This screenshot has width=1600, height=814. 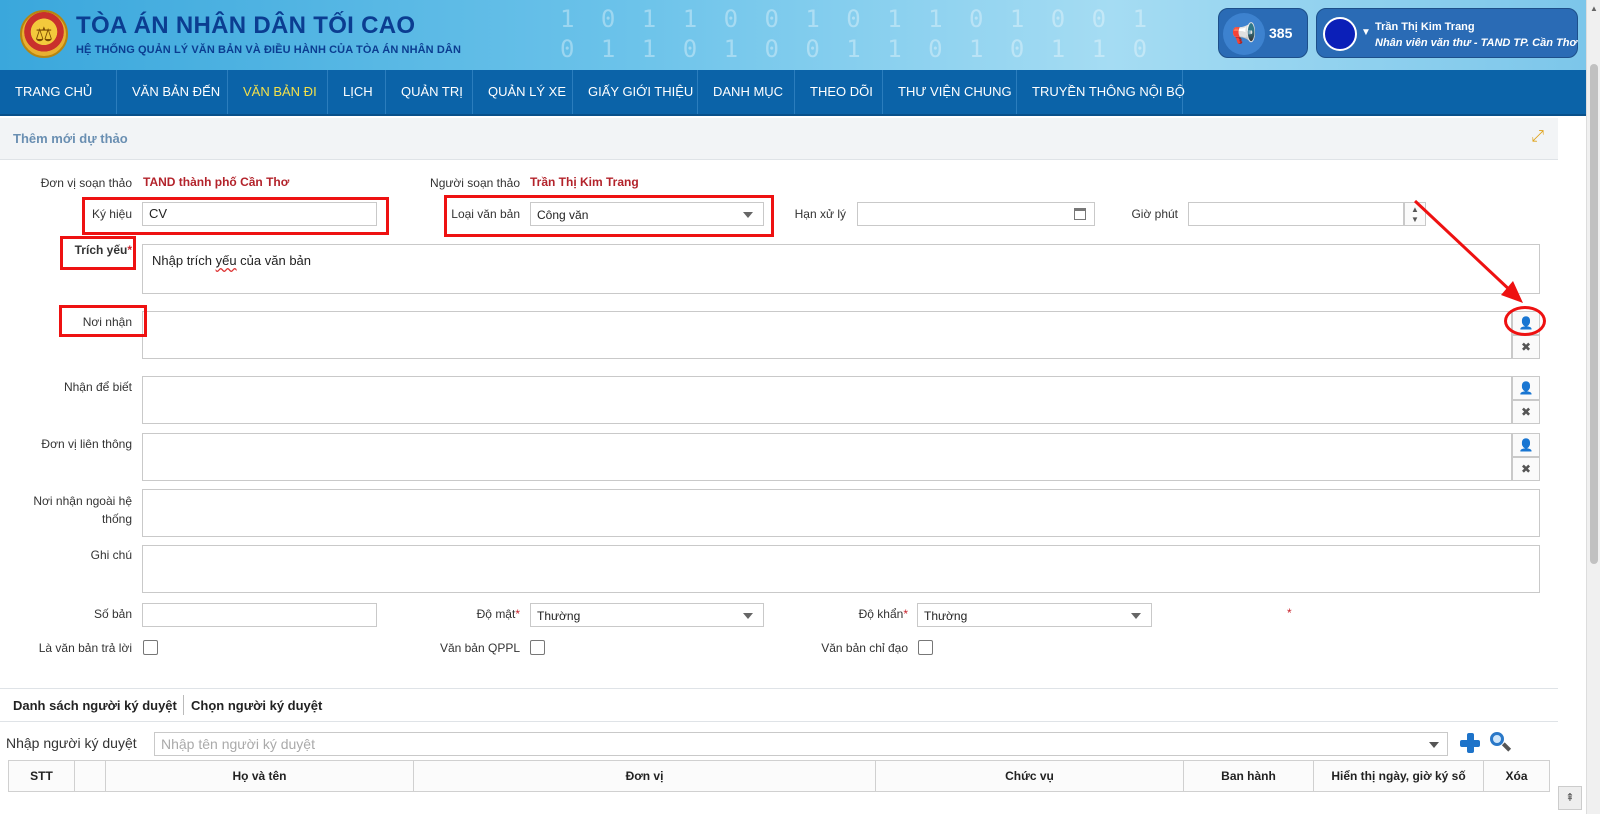 I want to click on nav-trang-chu: TRANG CHỦ, so click(x=58, y=92).